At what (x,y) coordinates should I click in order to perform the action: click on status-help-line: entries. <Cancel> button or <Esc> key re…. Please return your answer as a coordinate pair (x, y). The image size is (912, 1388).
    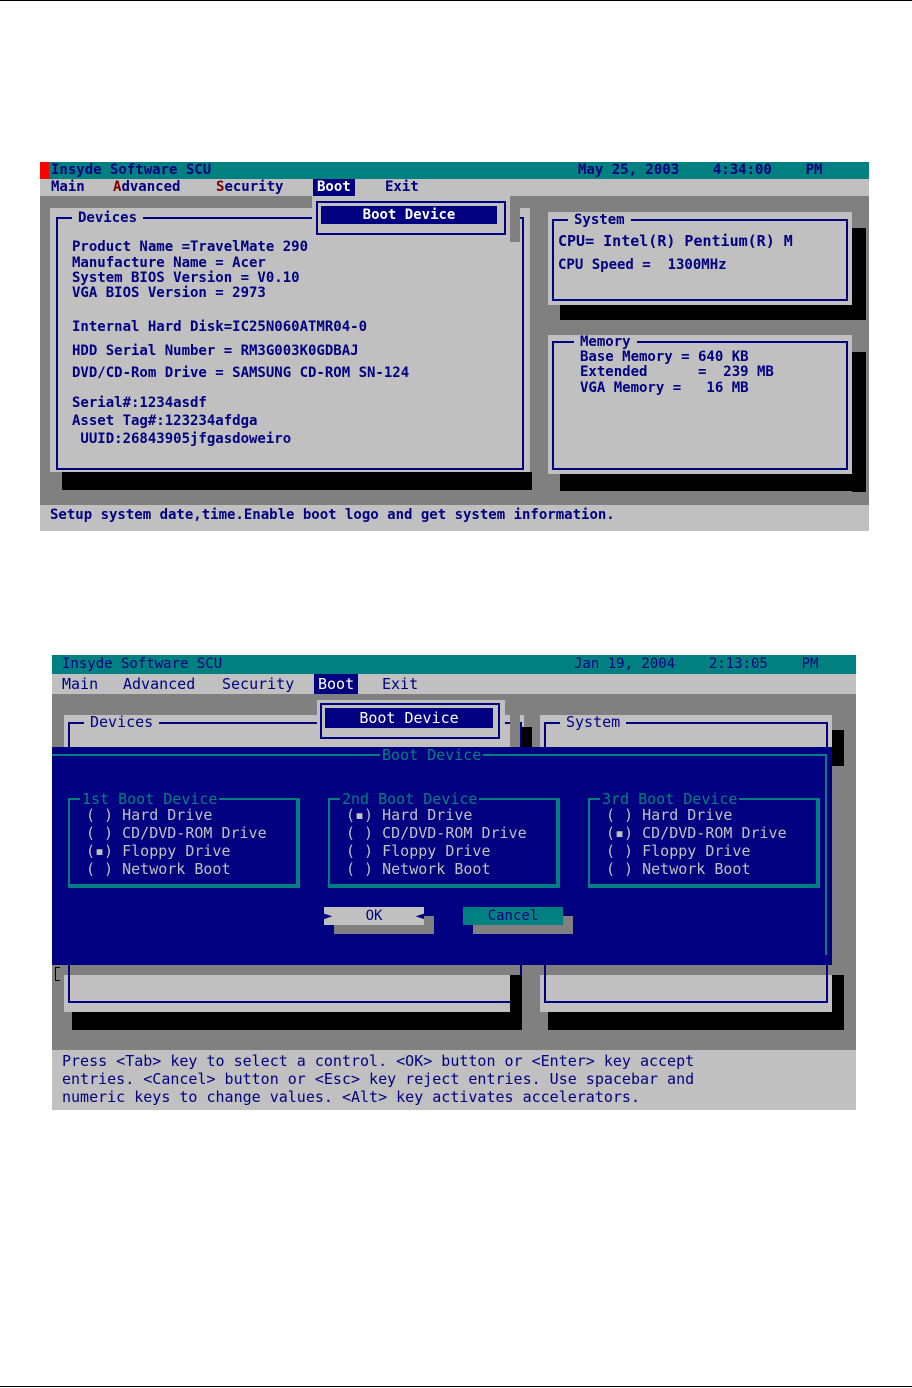
    Looking at the image, I should click on (378, 1079).